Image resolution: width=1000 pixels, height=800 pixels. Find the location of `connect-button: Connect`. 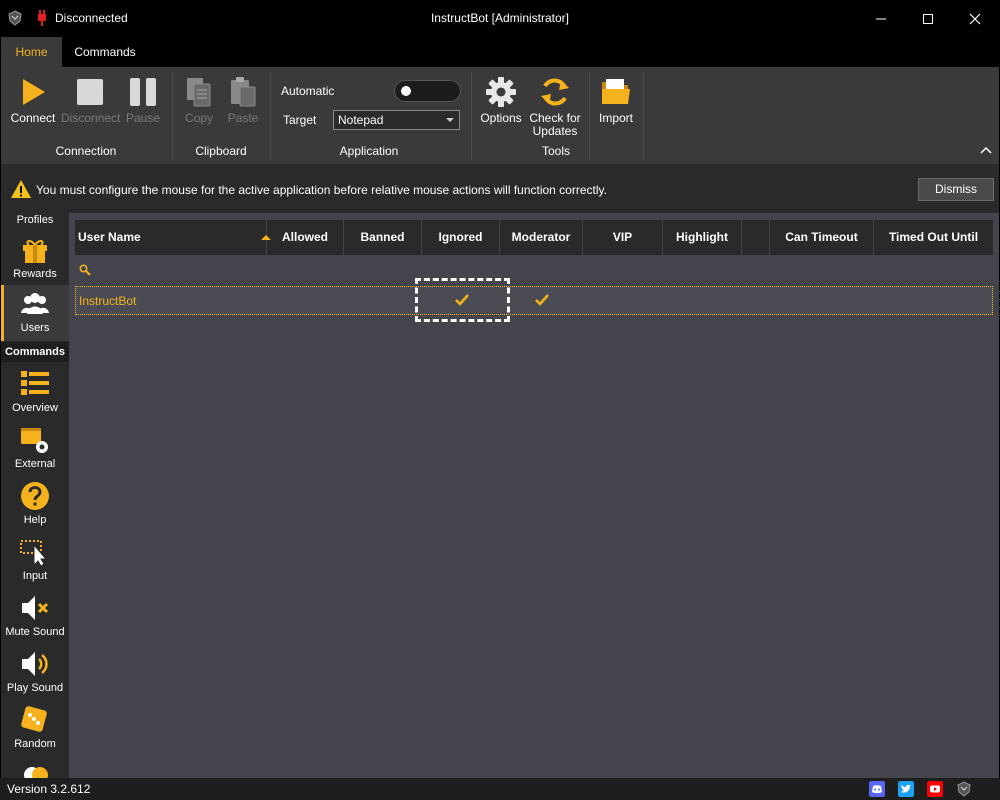

connect-button: Connect is located at coordinates (33, 103).